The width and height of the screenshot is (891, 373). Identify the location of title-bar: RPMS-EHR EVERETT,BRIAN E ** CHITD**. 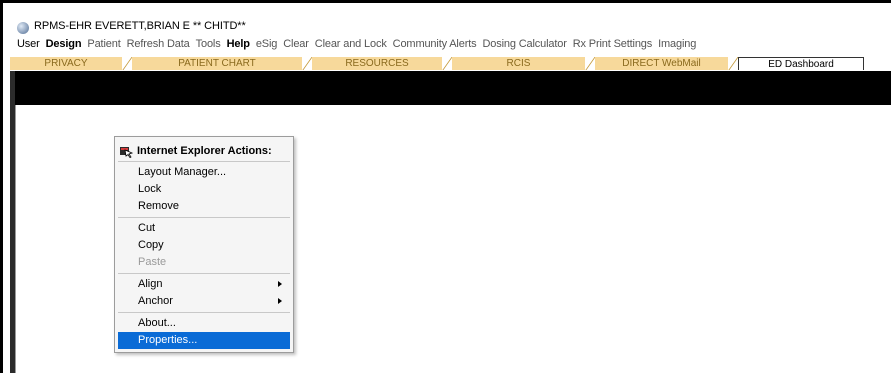
(447, 18).